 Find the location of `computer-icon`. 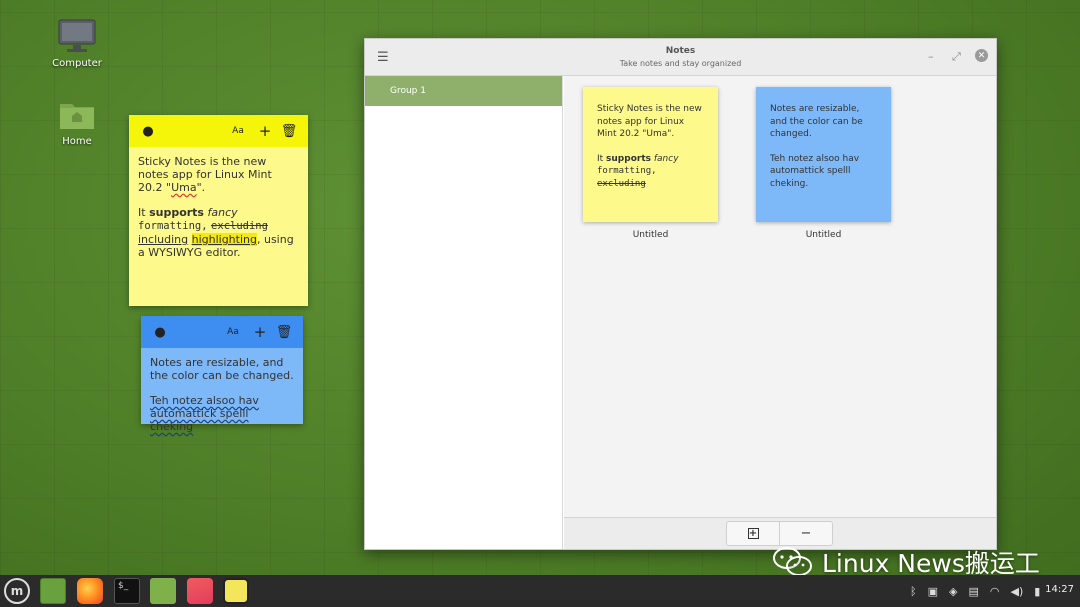

computer-icon is located at coordinates (77, 35).